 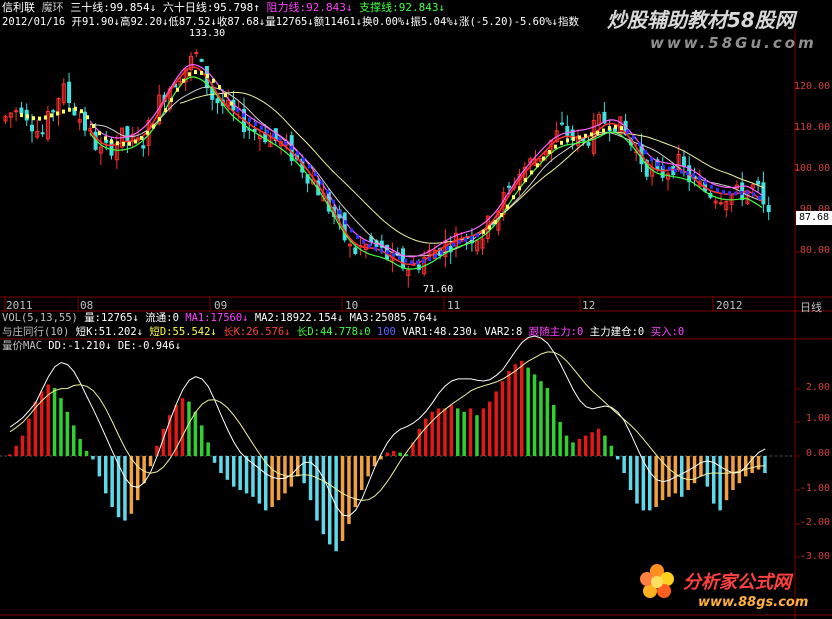 I want to click on date-unit: 日线, so click(x=811, y=307).